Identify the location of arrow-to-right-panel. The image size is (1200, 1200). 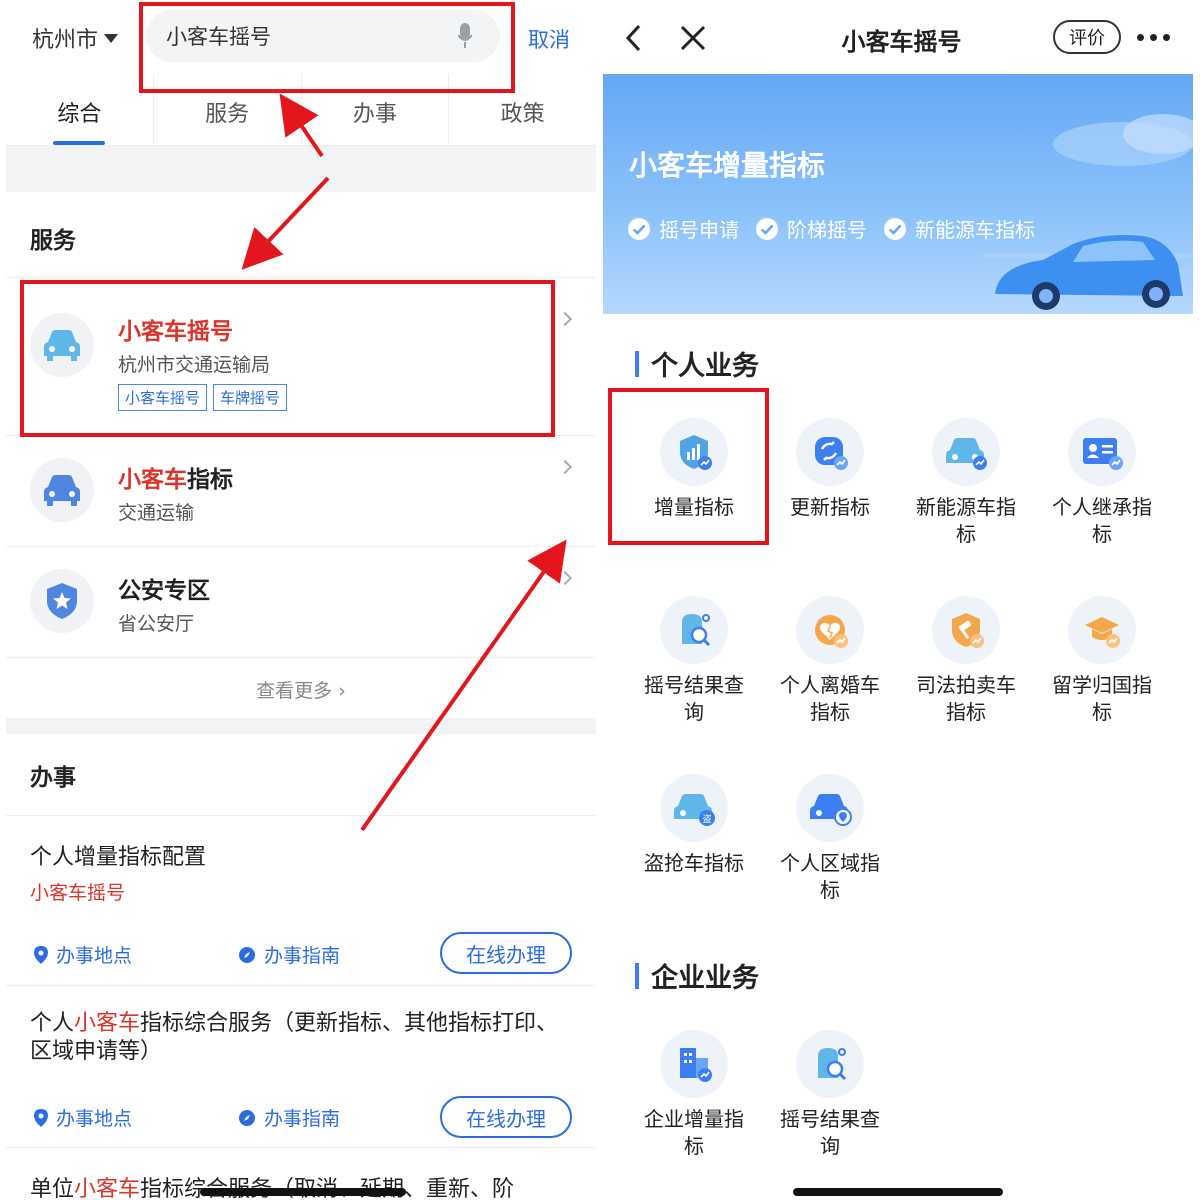
(463, 685).